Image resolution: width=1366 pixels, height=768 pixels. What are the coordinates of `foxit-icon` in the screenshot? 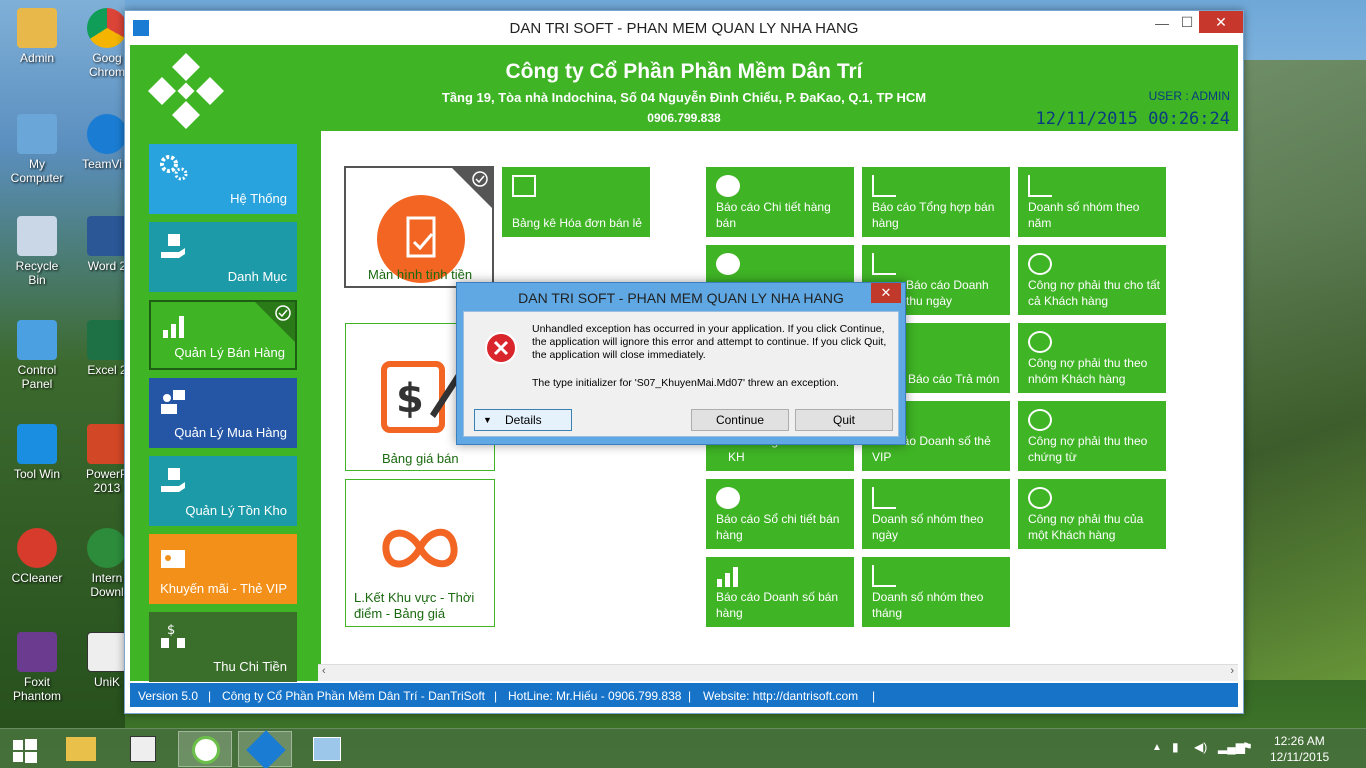 It's located at (37, 652).